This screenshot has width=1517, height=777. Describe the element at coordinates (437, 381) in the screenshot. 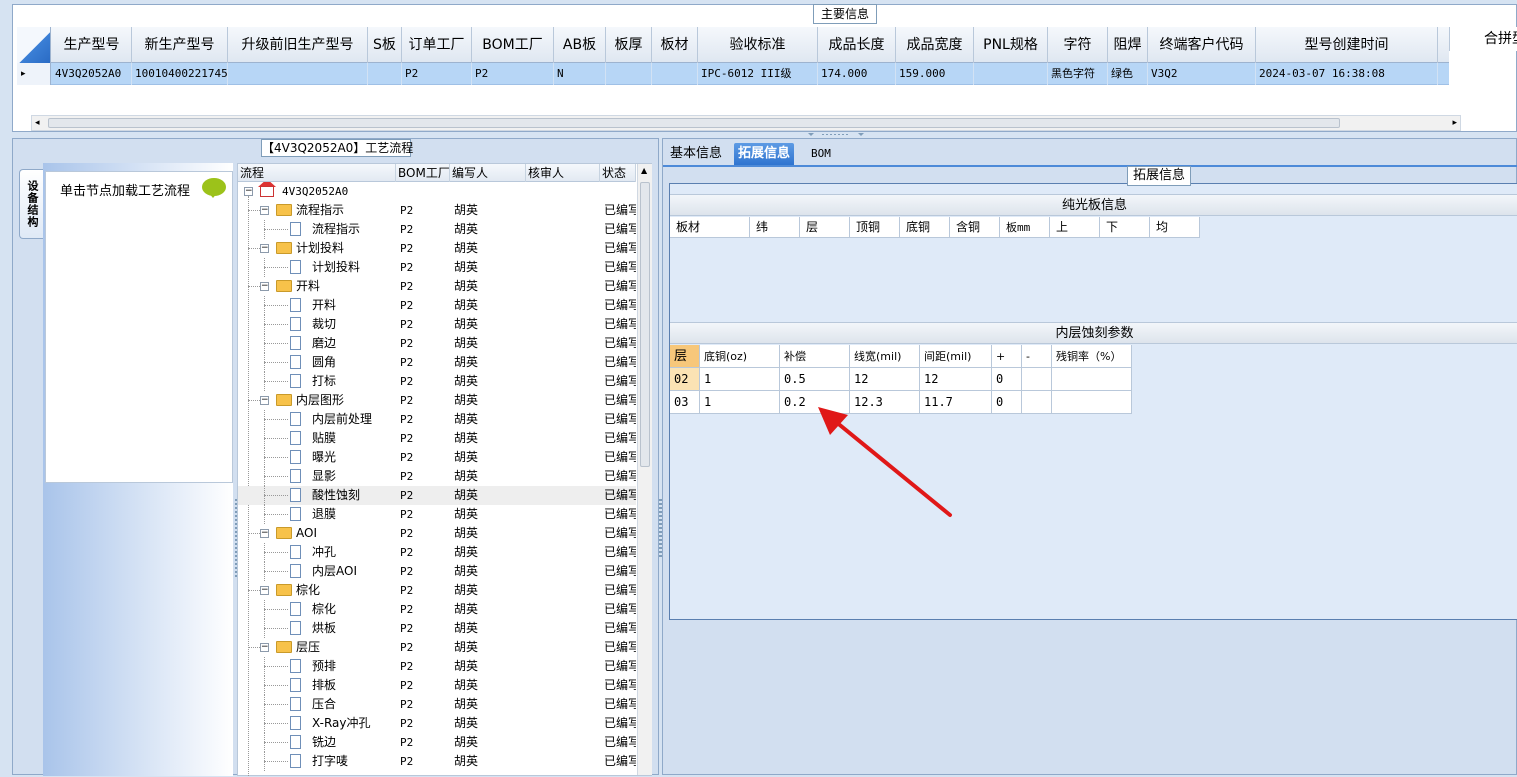

I see `tree-row: 打标 P2 胡英 已编写` at that location.